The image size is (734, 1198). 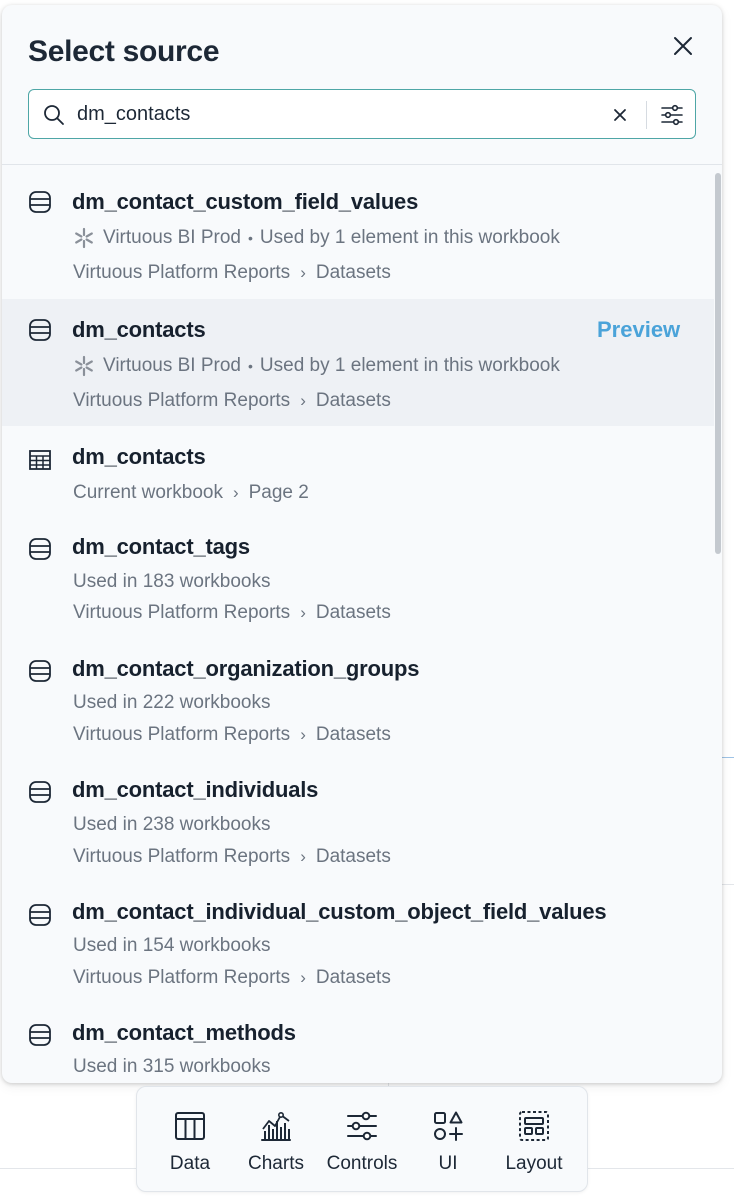 I want to click on search-icon, so click(x=54, y=115).